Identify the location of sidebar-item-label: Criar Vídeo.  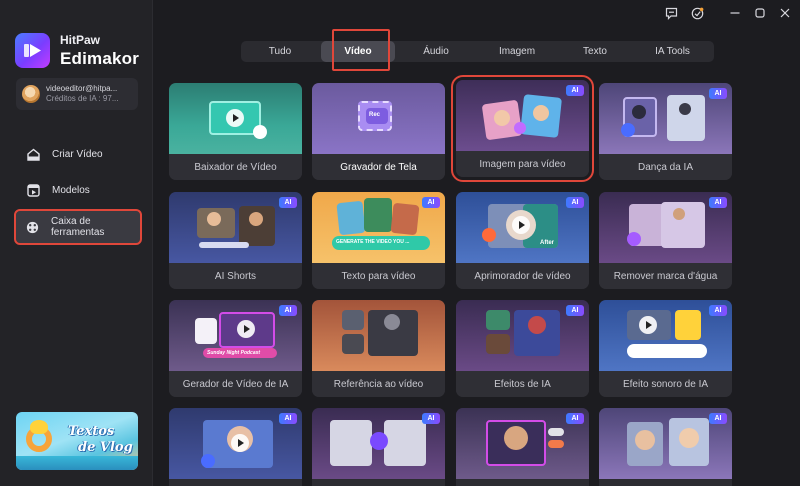
(77, 154).